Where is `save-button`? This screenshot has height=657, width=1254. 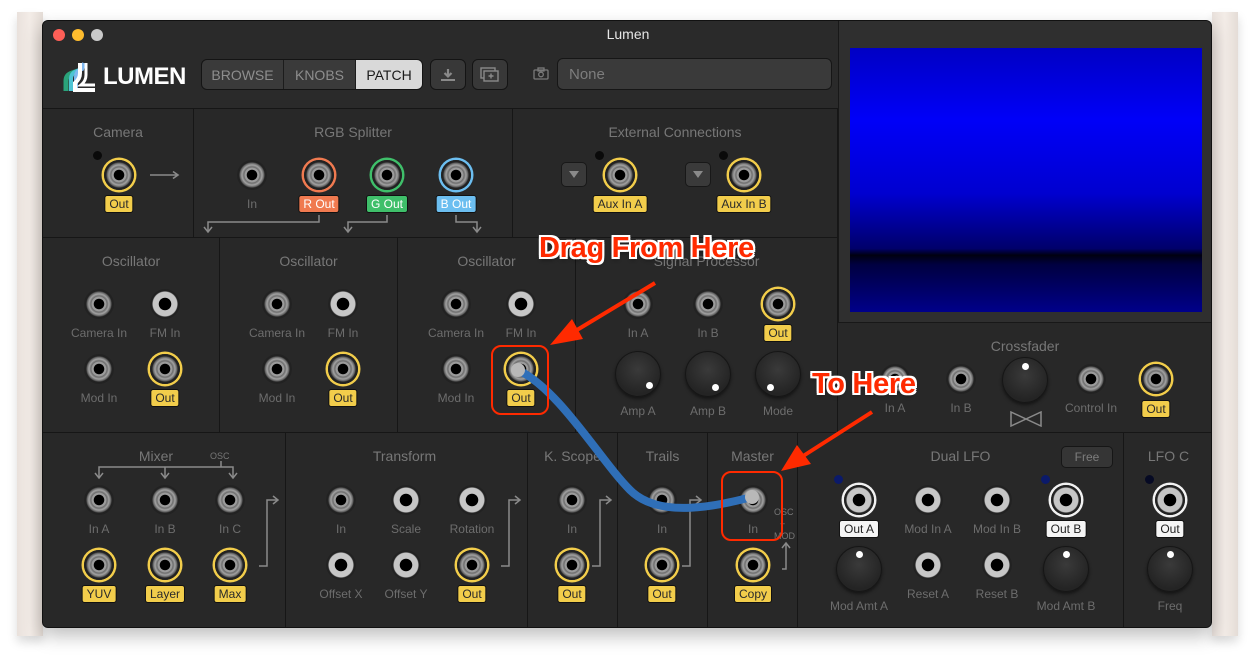 save-button is located at coordinates (448, 74).